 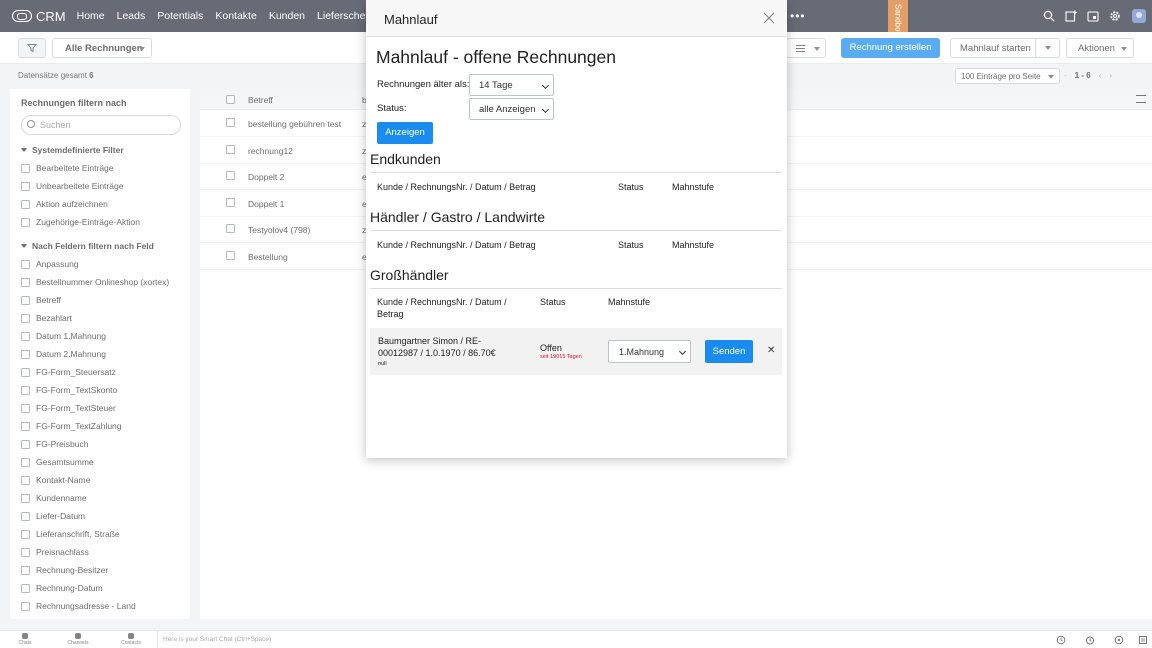 What do you see at coordinates (576, 18) in the screenshot?
I see `modal-header: Mahnlauf` at bounding box center [576, 18].